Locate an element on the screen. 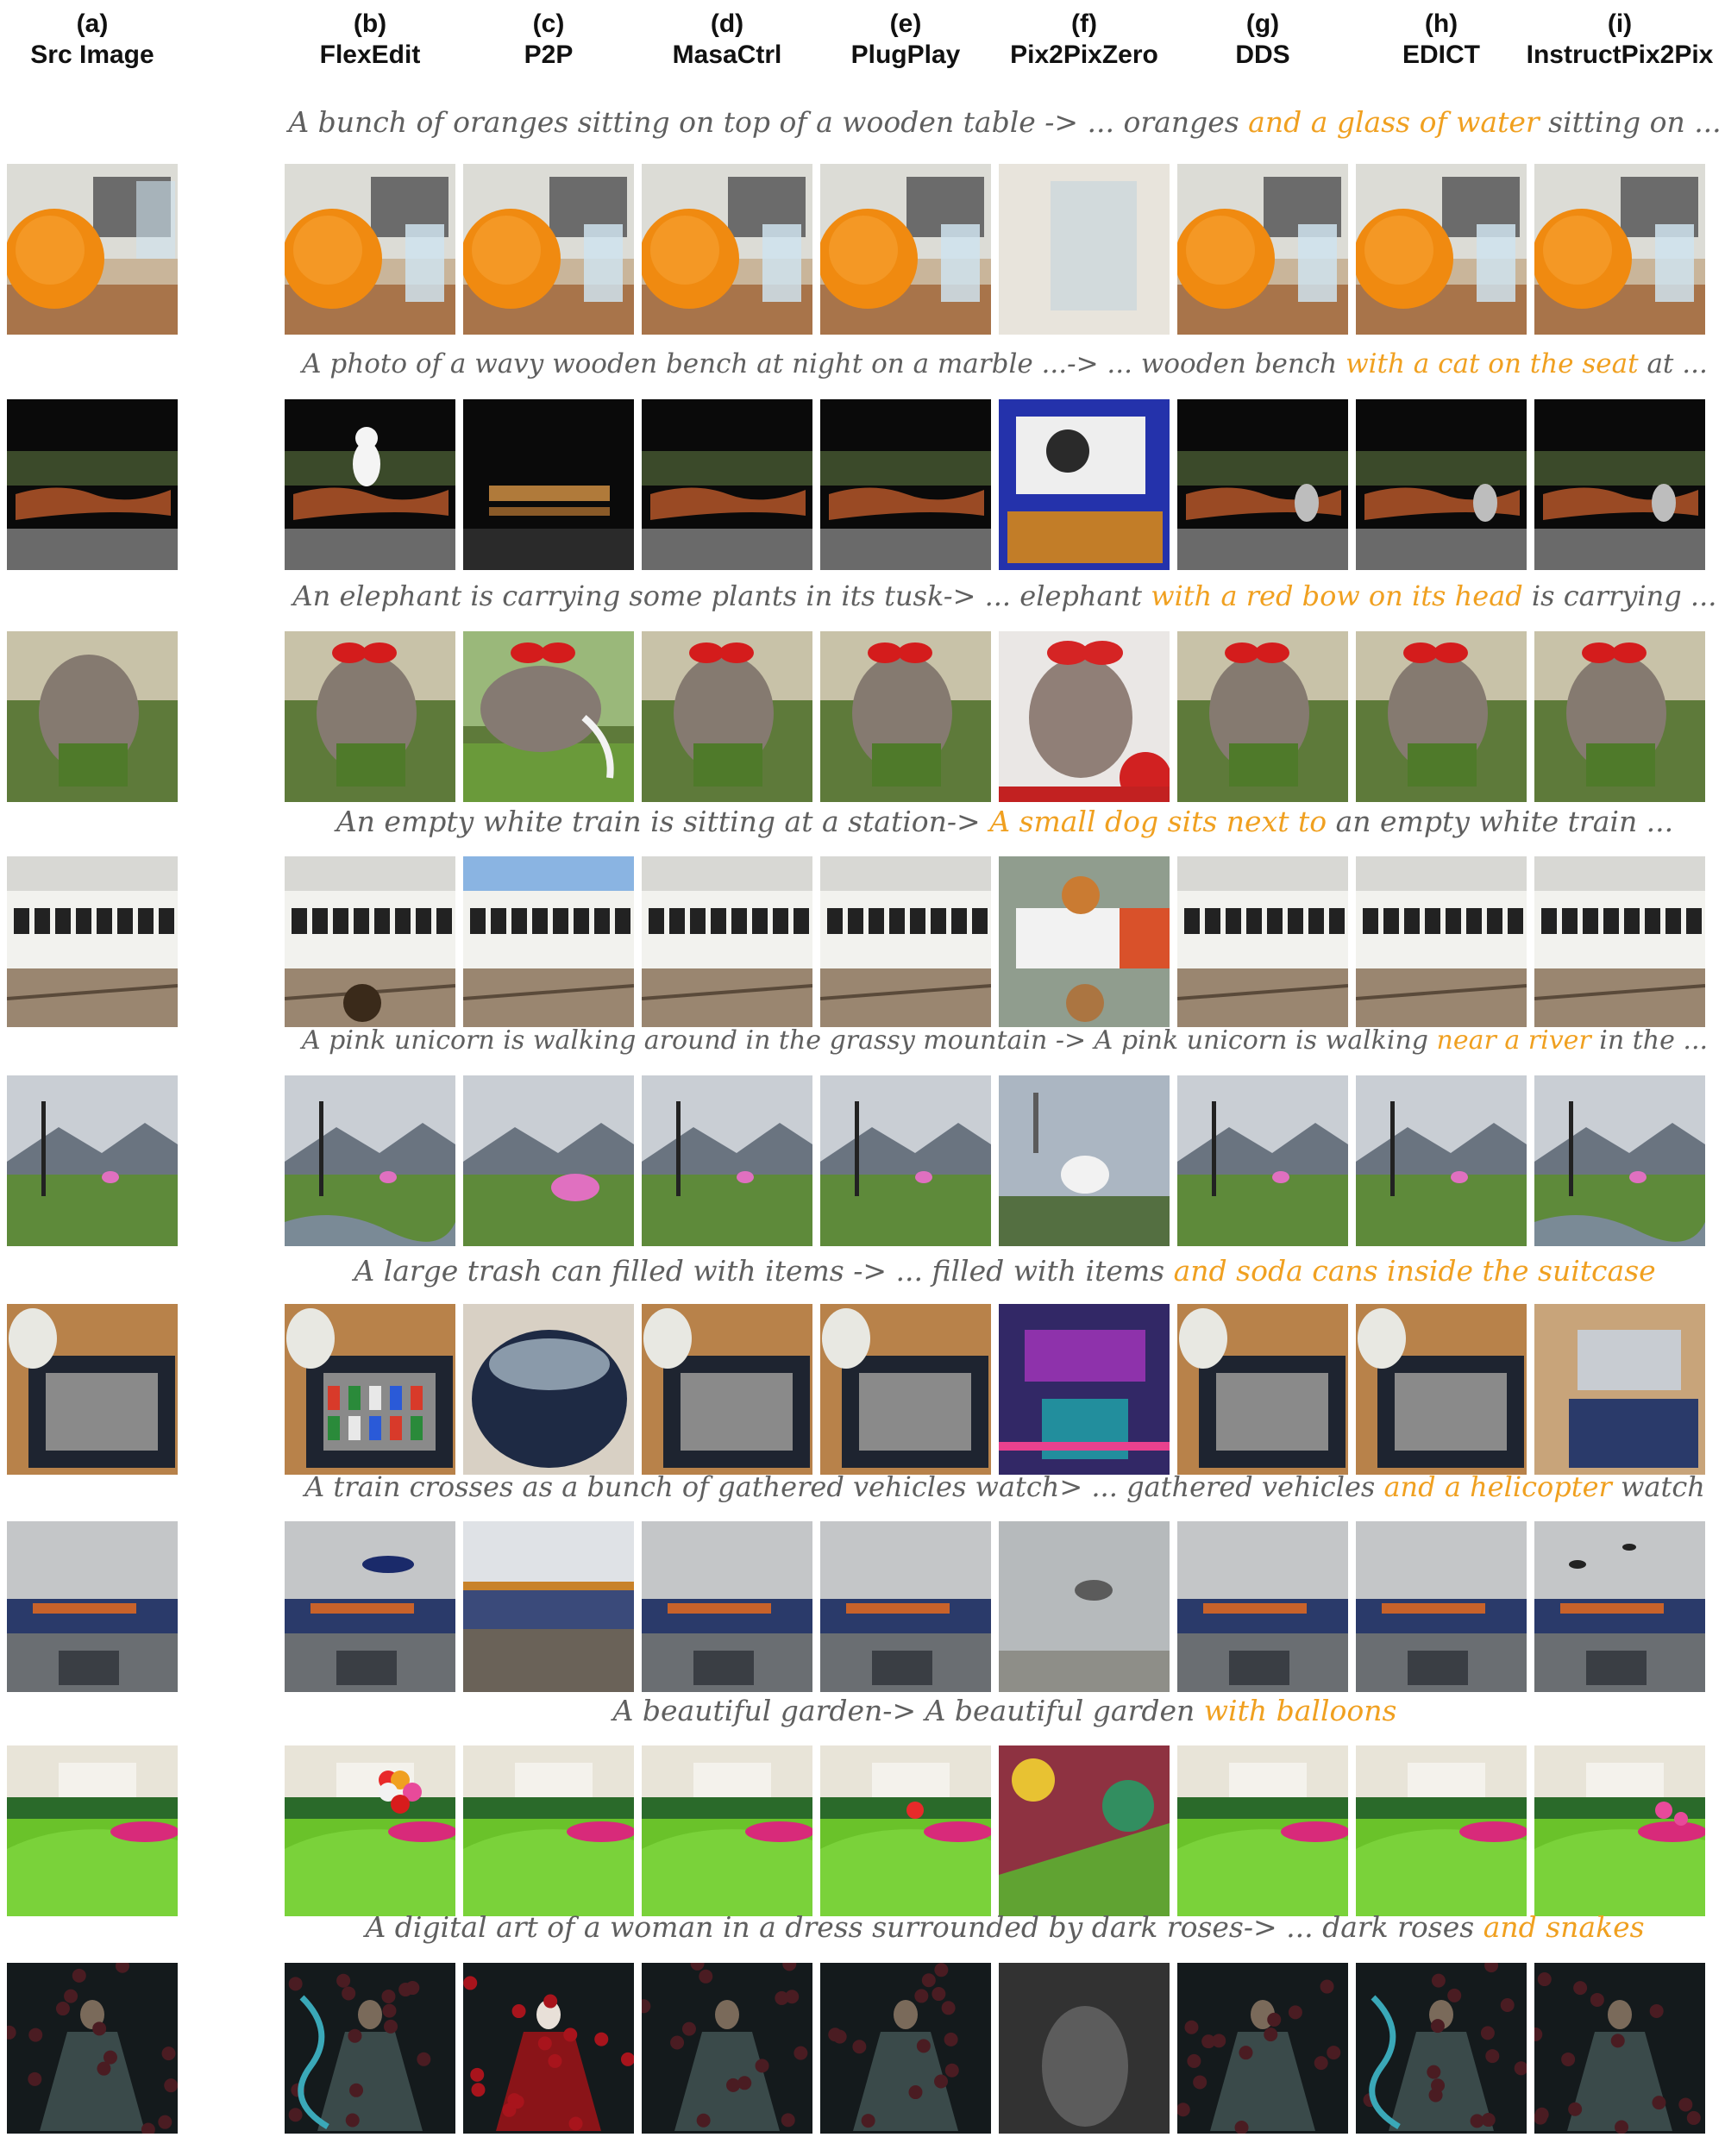  caption-highlight: near a river is located at coordinates (1514, 1040).